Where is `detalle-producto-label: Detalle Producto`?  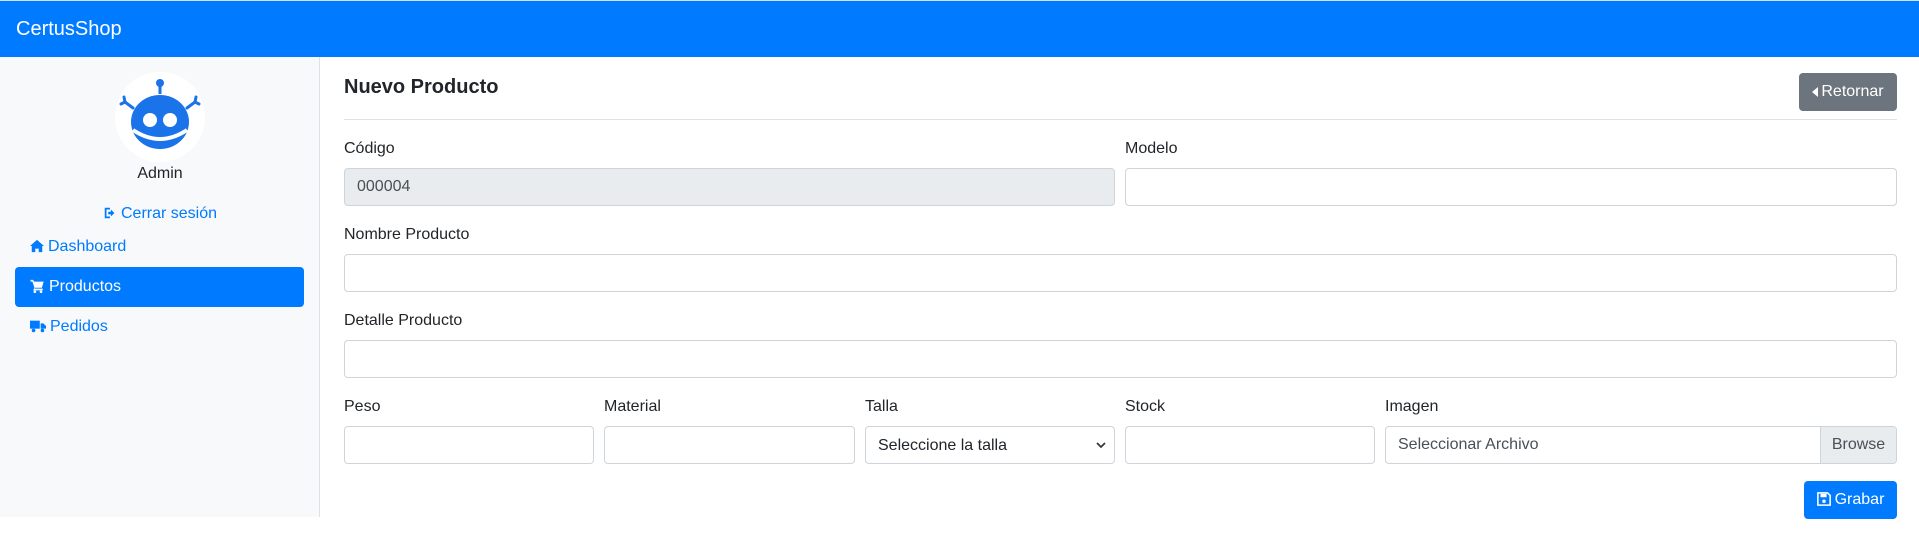 detalle-producto-label: Detalle Producto is located at coordinates (403, 320).